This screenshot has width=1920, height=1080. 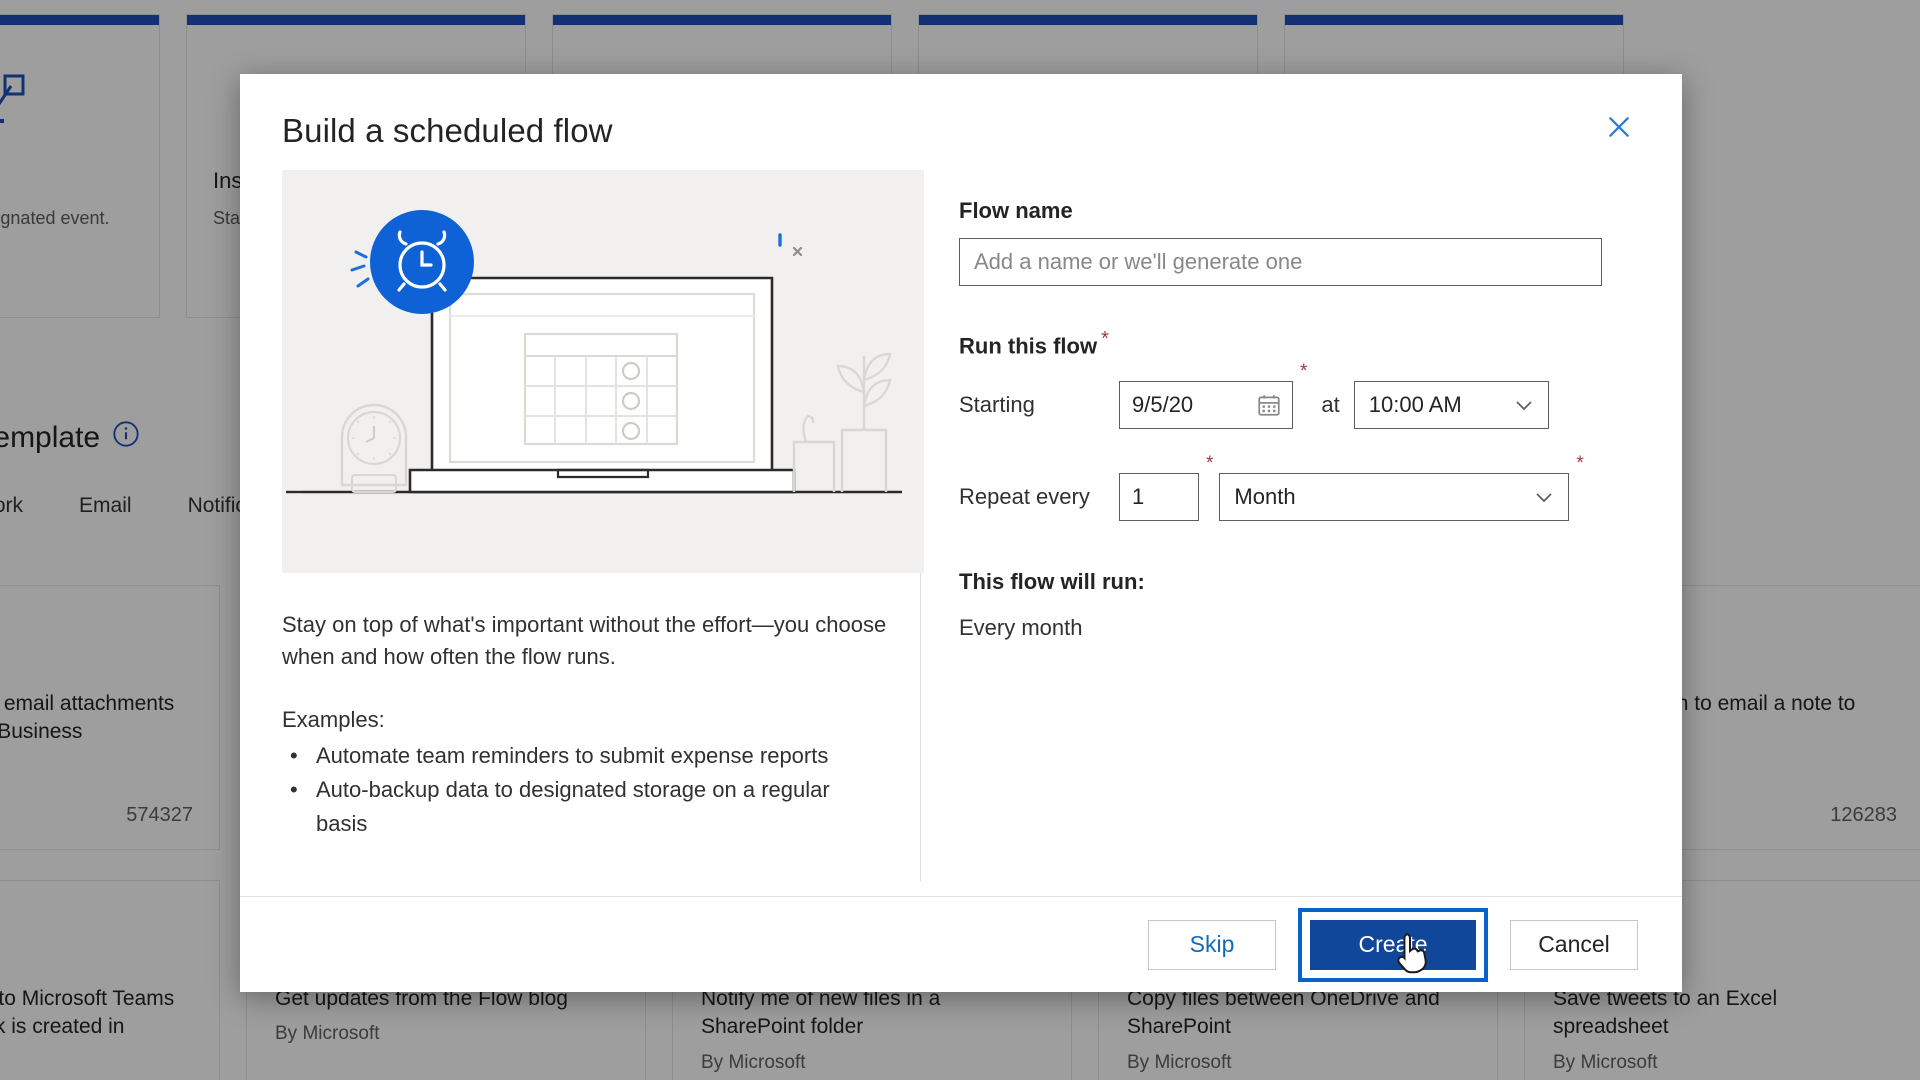 What do you see at coordinates (1163, 405) in the screenshot?
I see `starting-date-value: 9/5/20` at bounding box center [1163, 405].